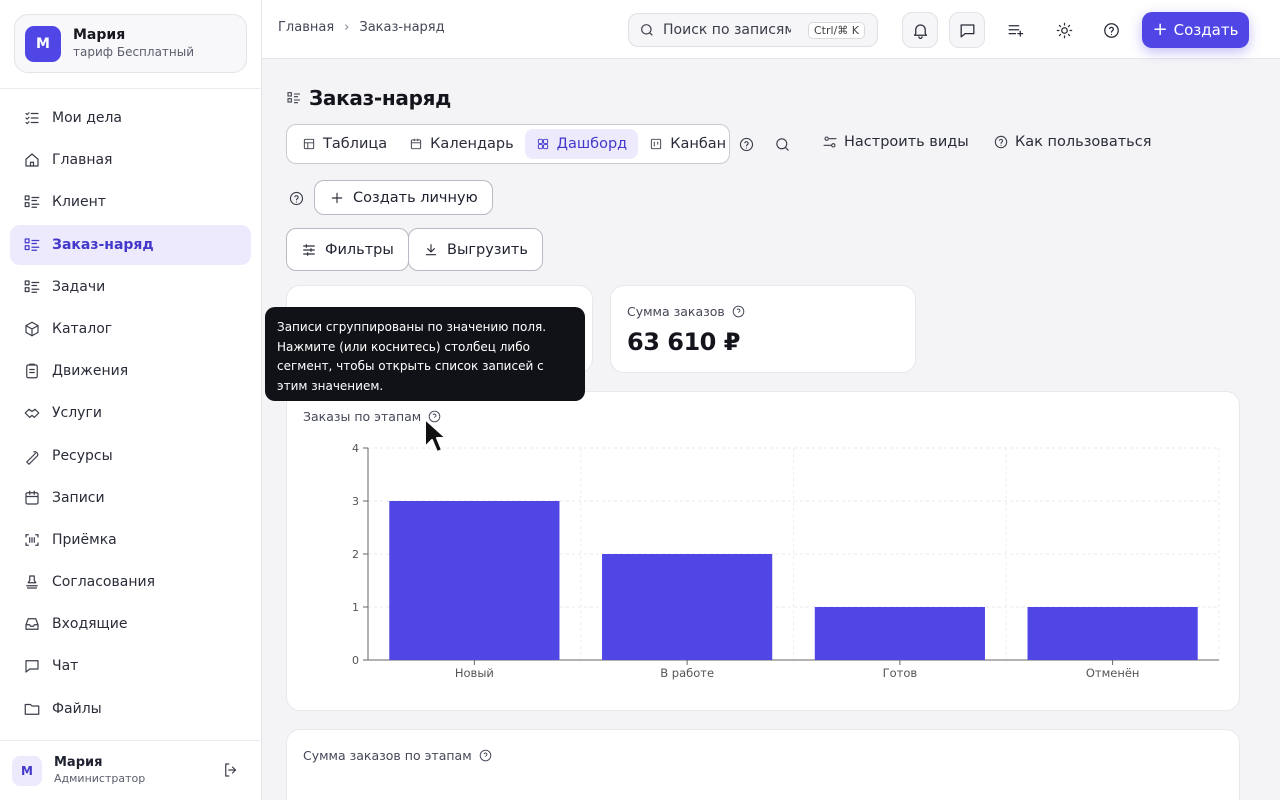 The width and height of the screenshot is (1280, 800). Describe the element at coordinates (130, 582) in the screenshot. I see `sidebar-item: Согласования` at that location.